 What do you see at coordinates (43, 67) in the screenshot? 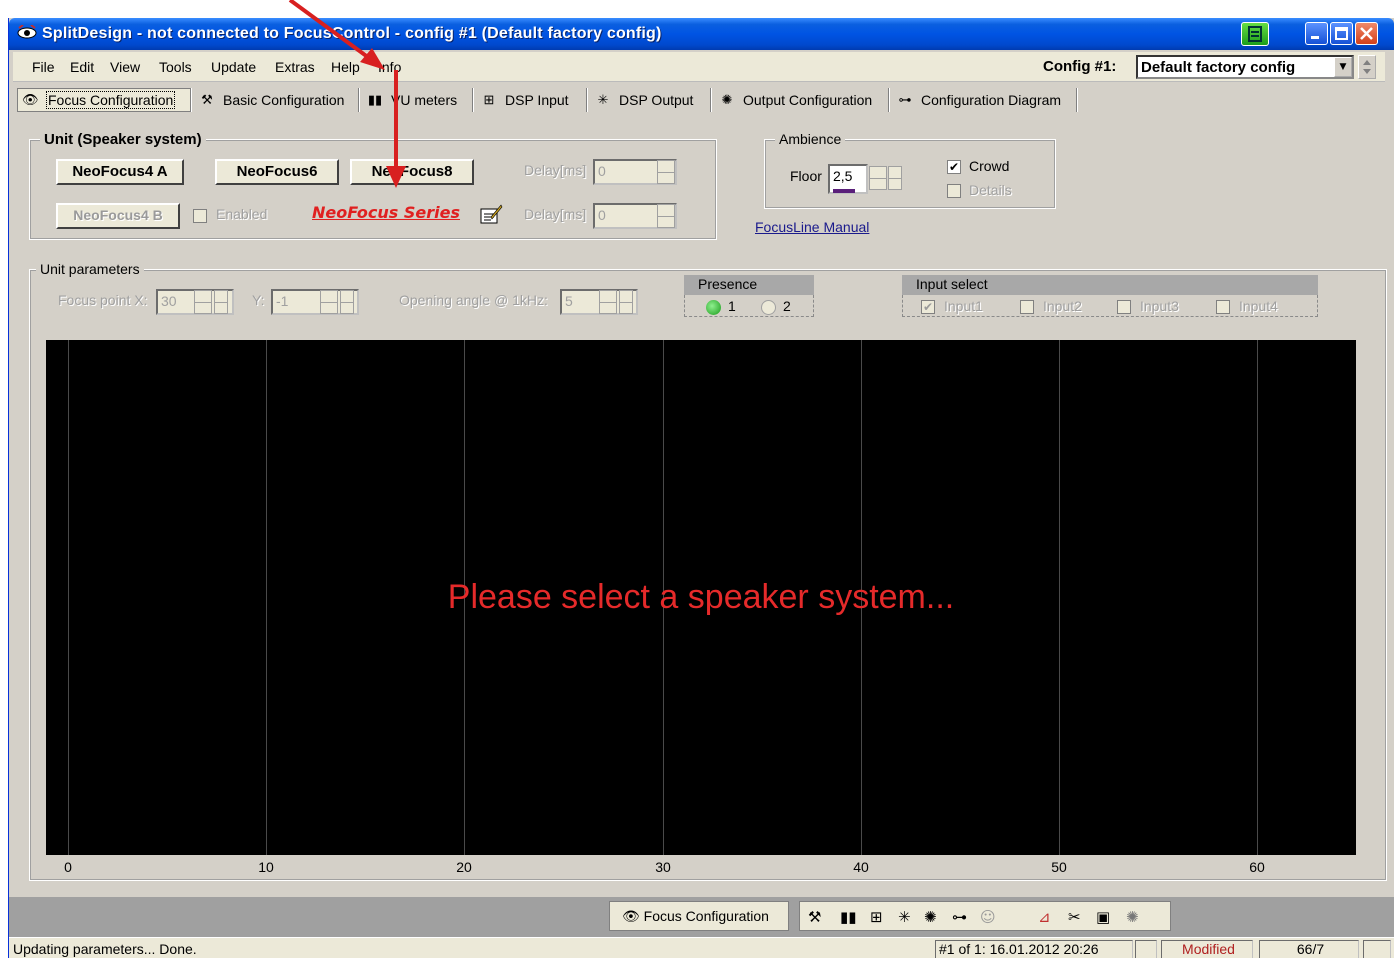
I see `menu-file: File` at bounding box center [43, 67].